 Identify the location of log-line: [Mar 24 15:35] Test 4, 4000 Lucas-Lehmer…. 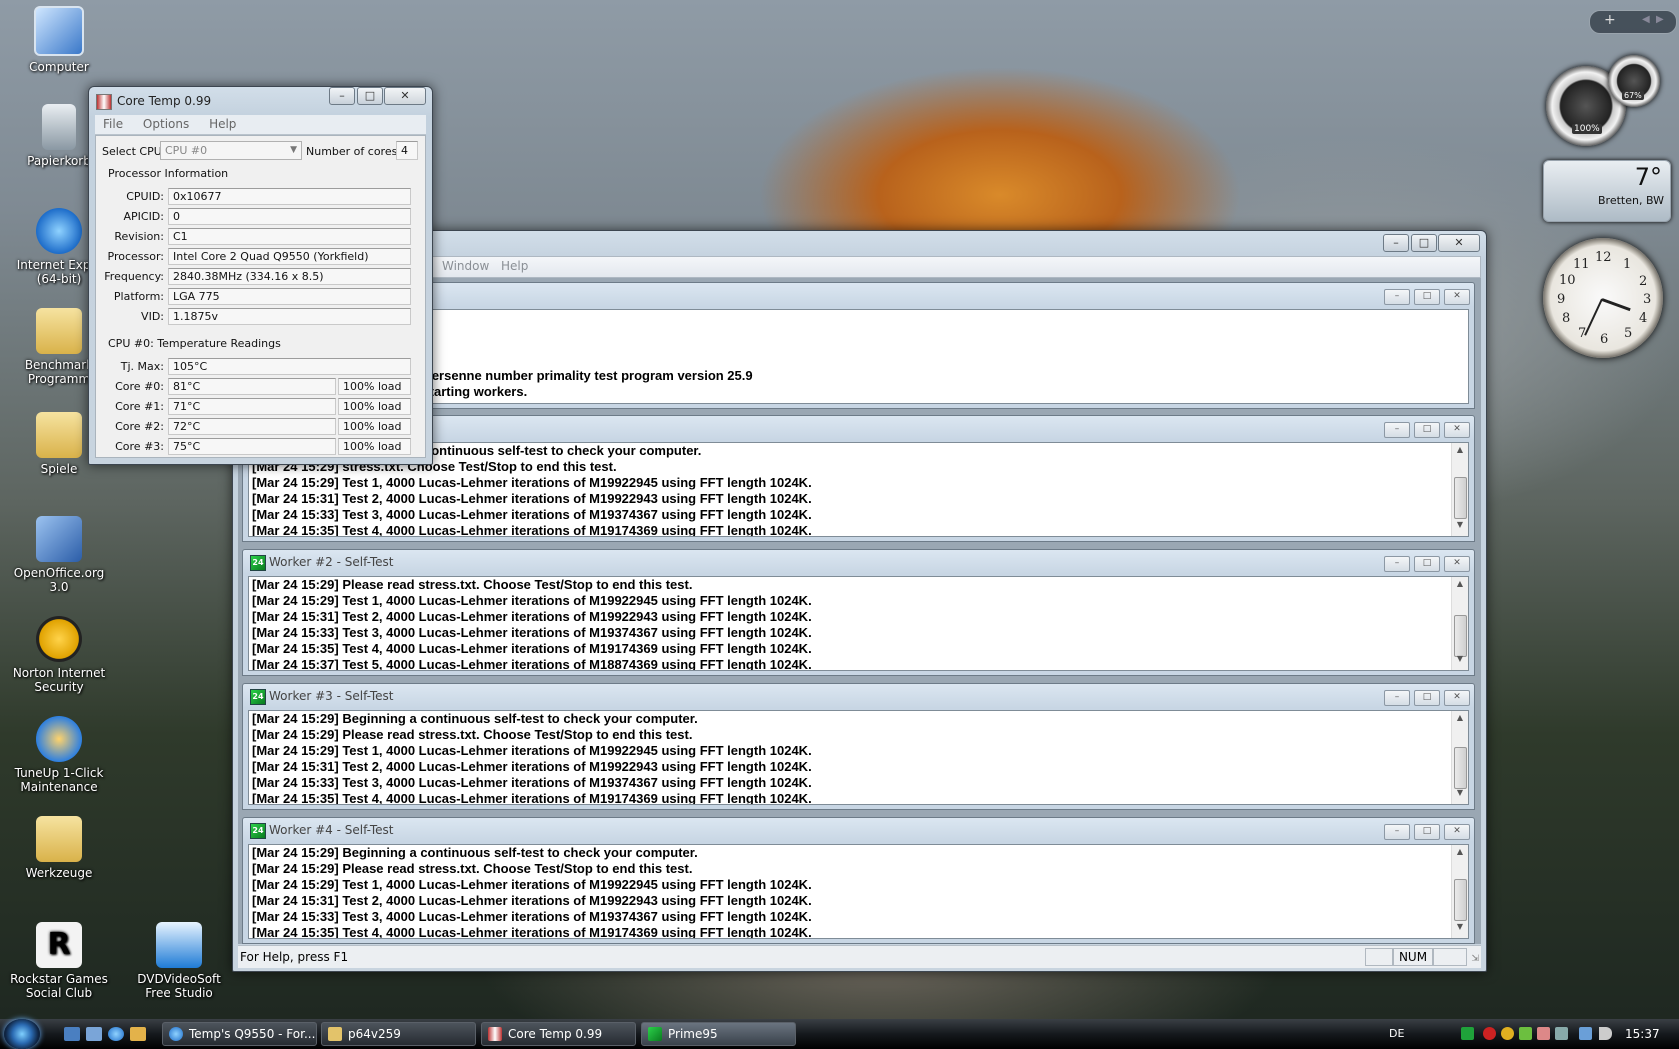
(532, 932).